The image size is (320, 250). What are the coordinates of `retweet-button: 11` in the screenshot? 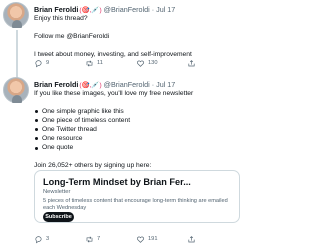 It's located at (110, 63).